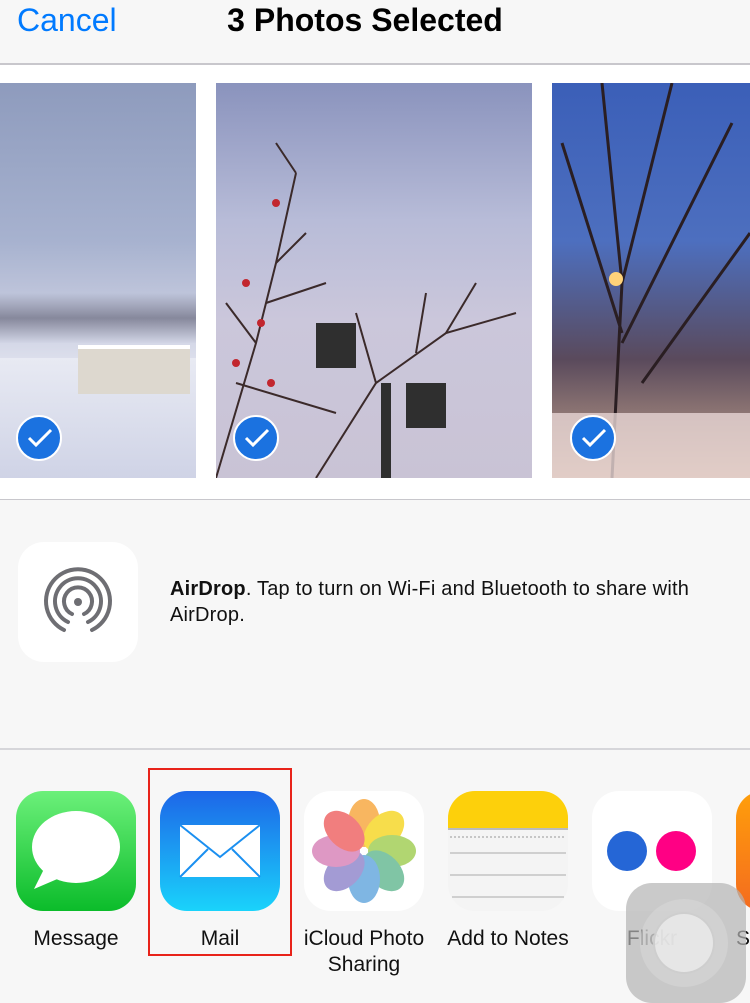  What do you see at coordinates (76, 851) in the screenshot?
I see `message-icon` at bounding box center [76, 851].